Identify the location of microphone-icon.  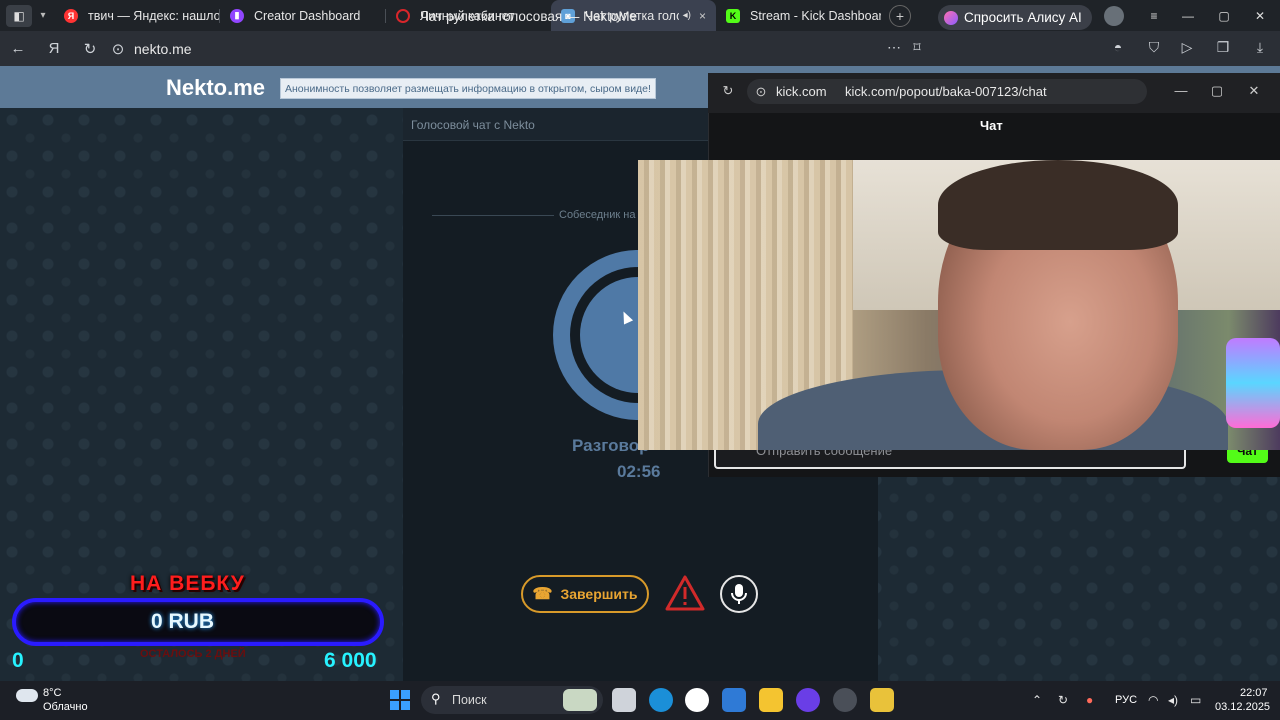
(739, 594).